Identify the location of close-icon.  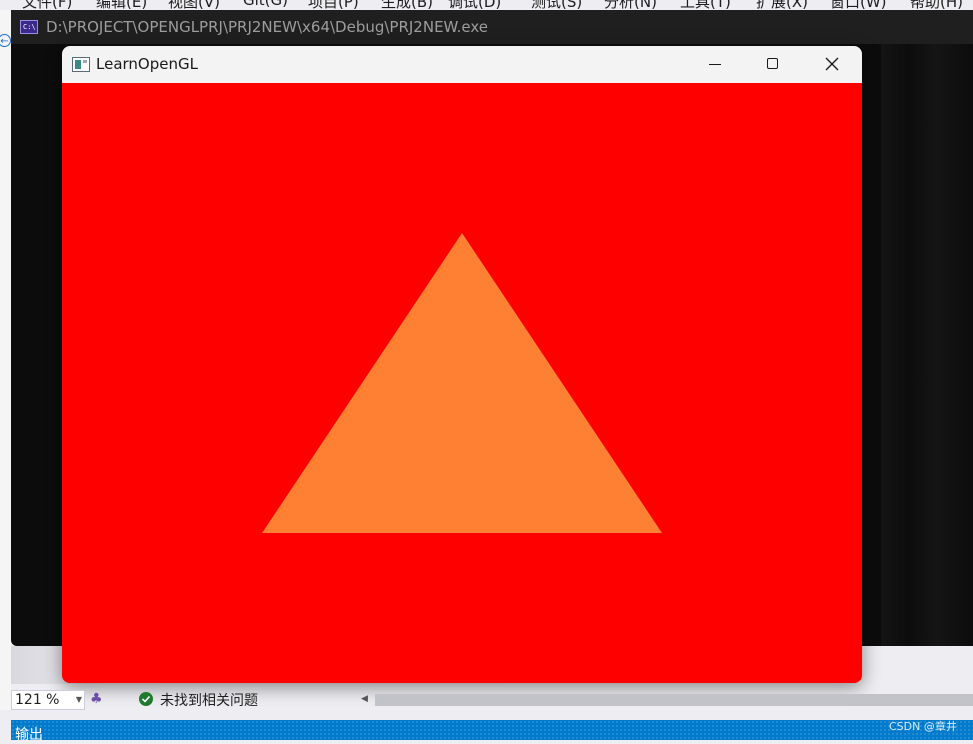
(832, 64).